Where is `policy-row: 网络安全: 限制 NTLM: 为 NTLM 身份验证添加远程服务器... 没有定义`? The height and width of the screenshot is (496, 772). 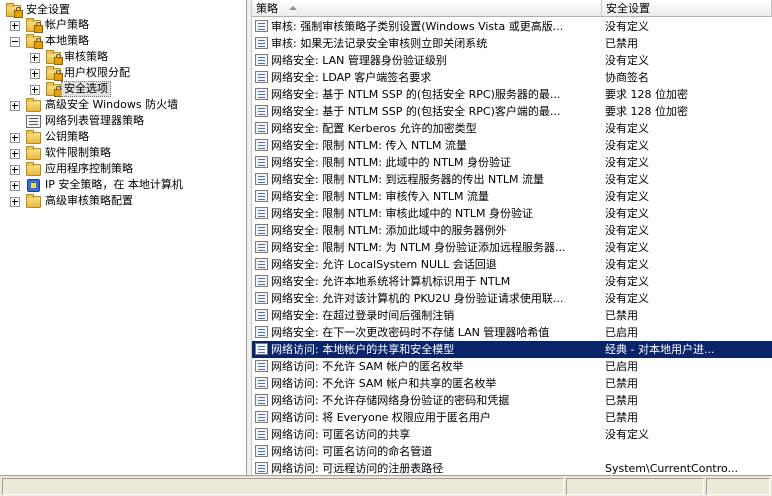 policy-row: 网络安全: 限制 NTLM: 为 NTLM 身份验证添加远程服务器... 没有定义 is located at coordinates (512, 247).